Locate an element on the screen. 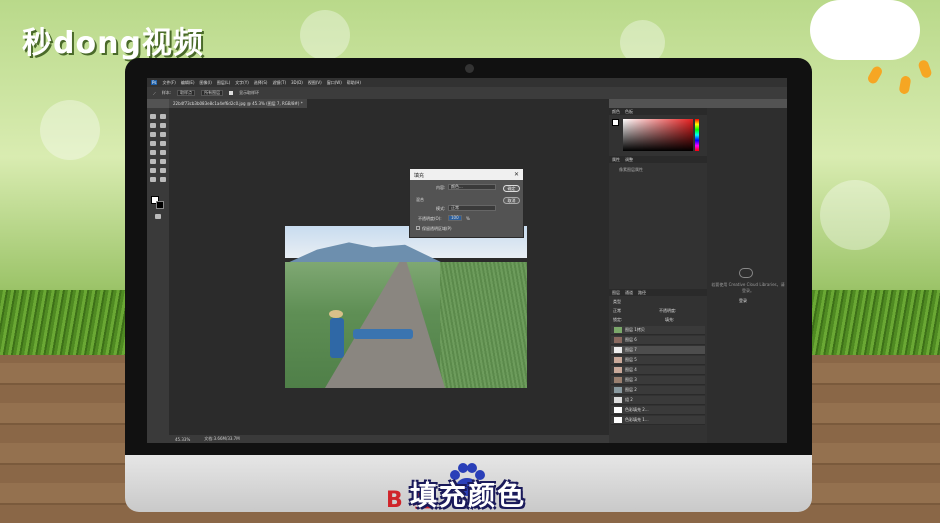 The width and height of the screenshot is (940, 523). layer-row: 图层 6 is located at coordinates (658, 340).